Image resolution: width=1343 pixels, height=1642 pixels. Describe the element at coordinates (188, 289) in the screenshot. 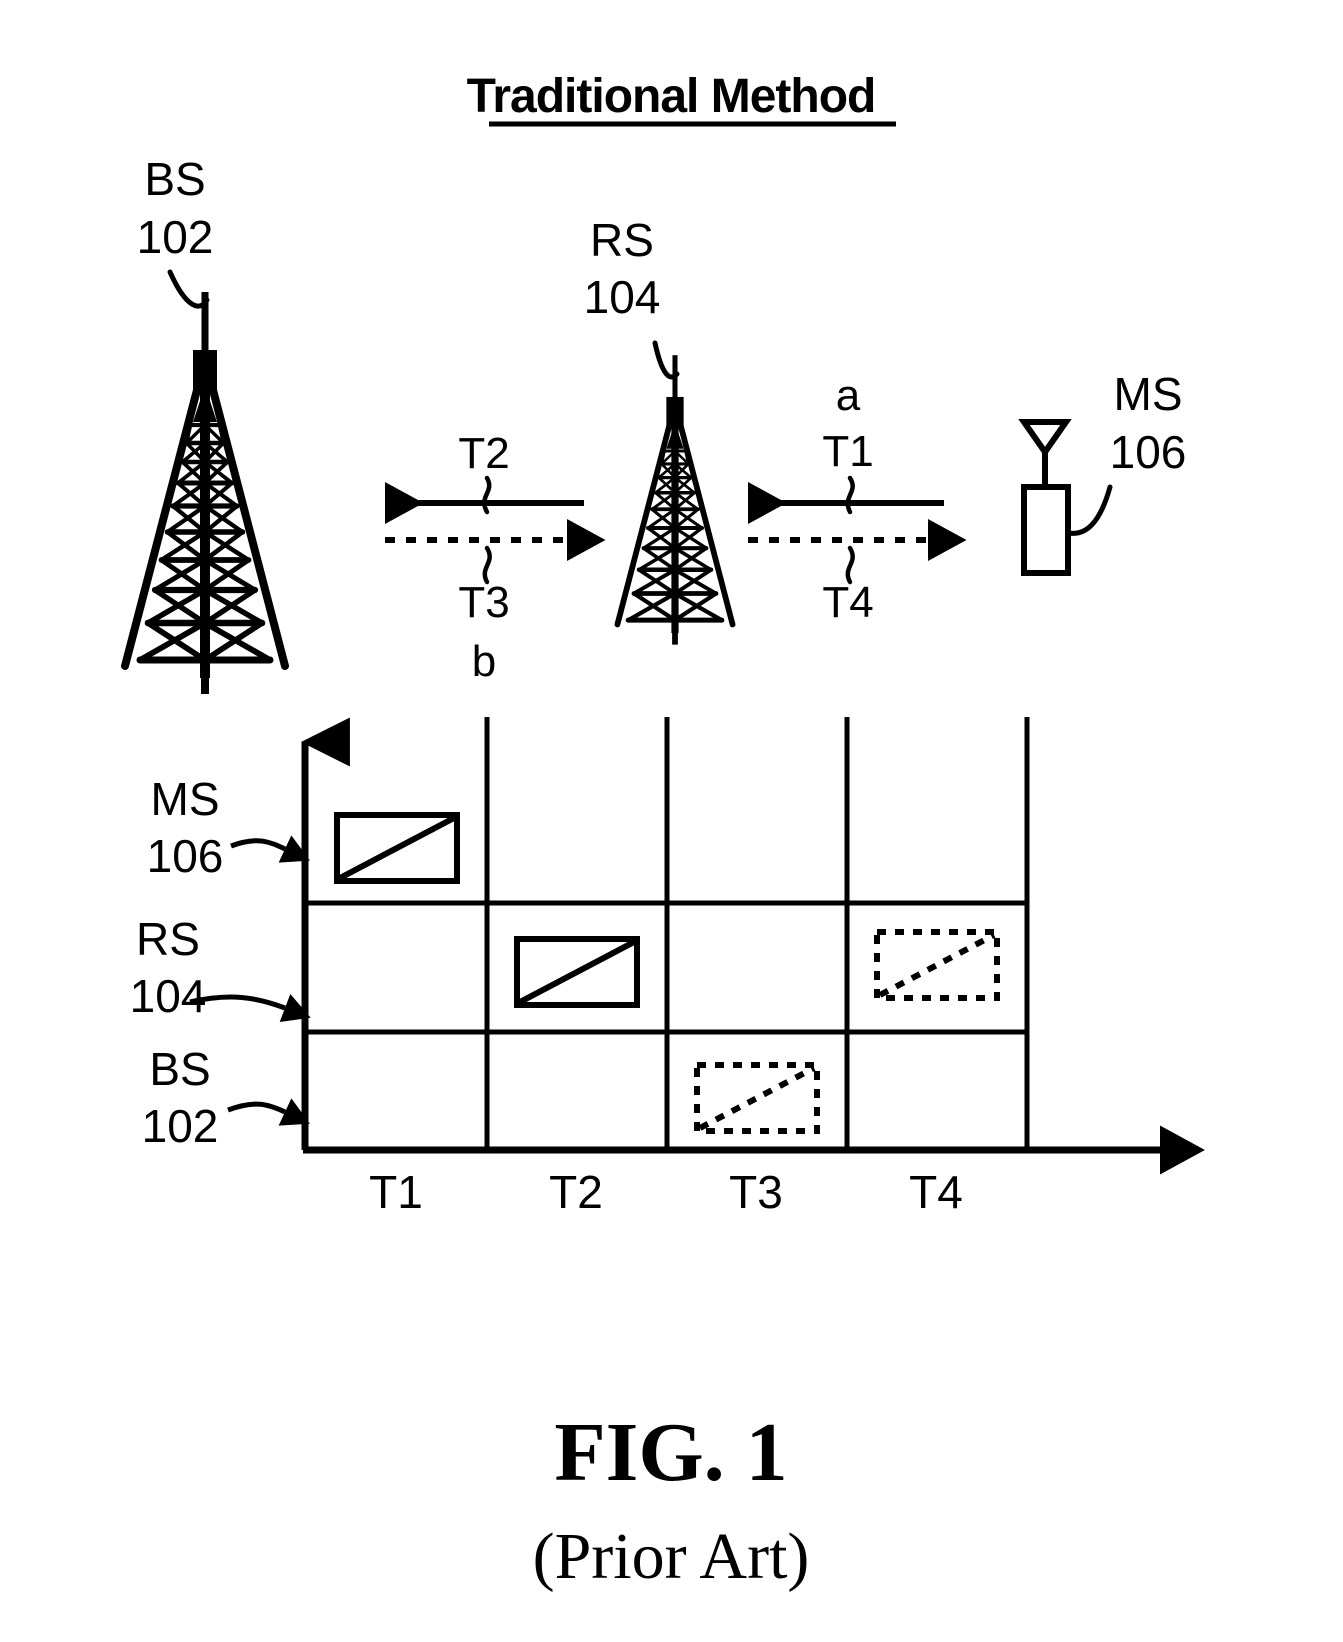

I see `bs-leader-line` at that location.